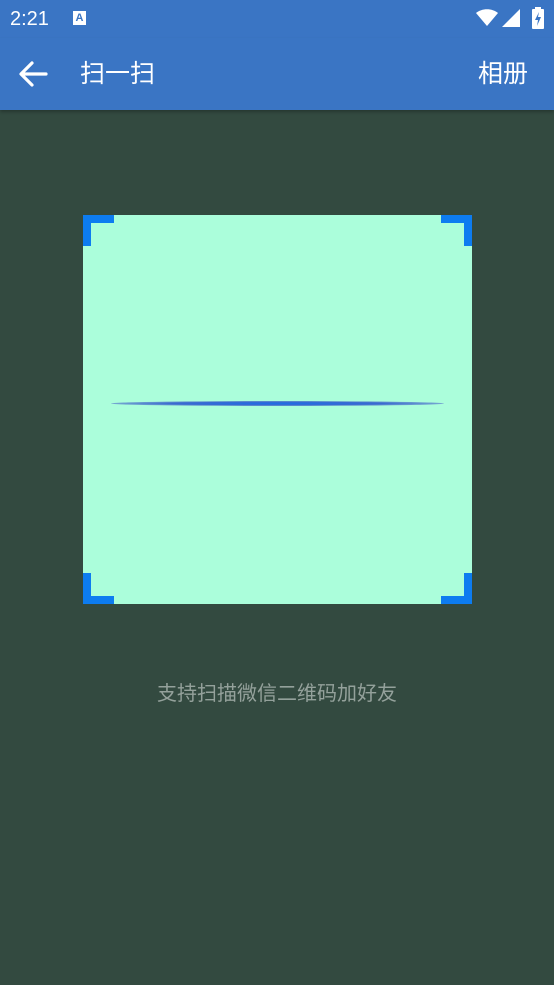 The image size is (554, 985). What do you see at coordinates (456, 588) in the screenshot?
I see `scan-corner-bottom-right` at bounding box center [456, 588].